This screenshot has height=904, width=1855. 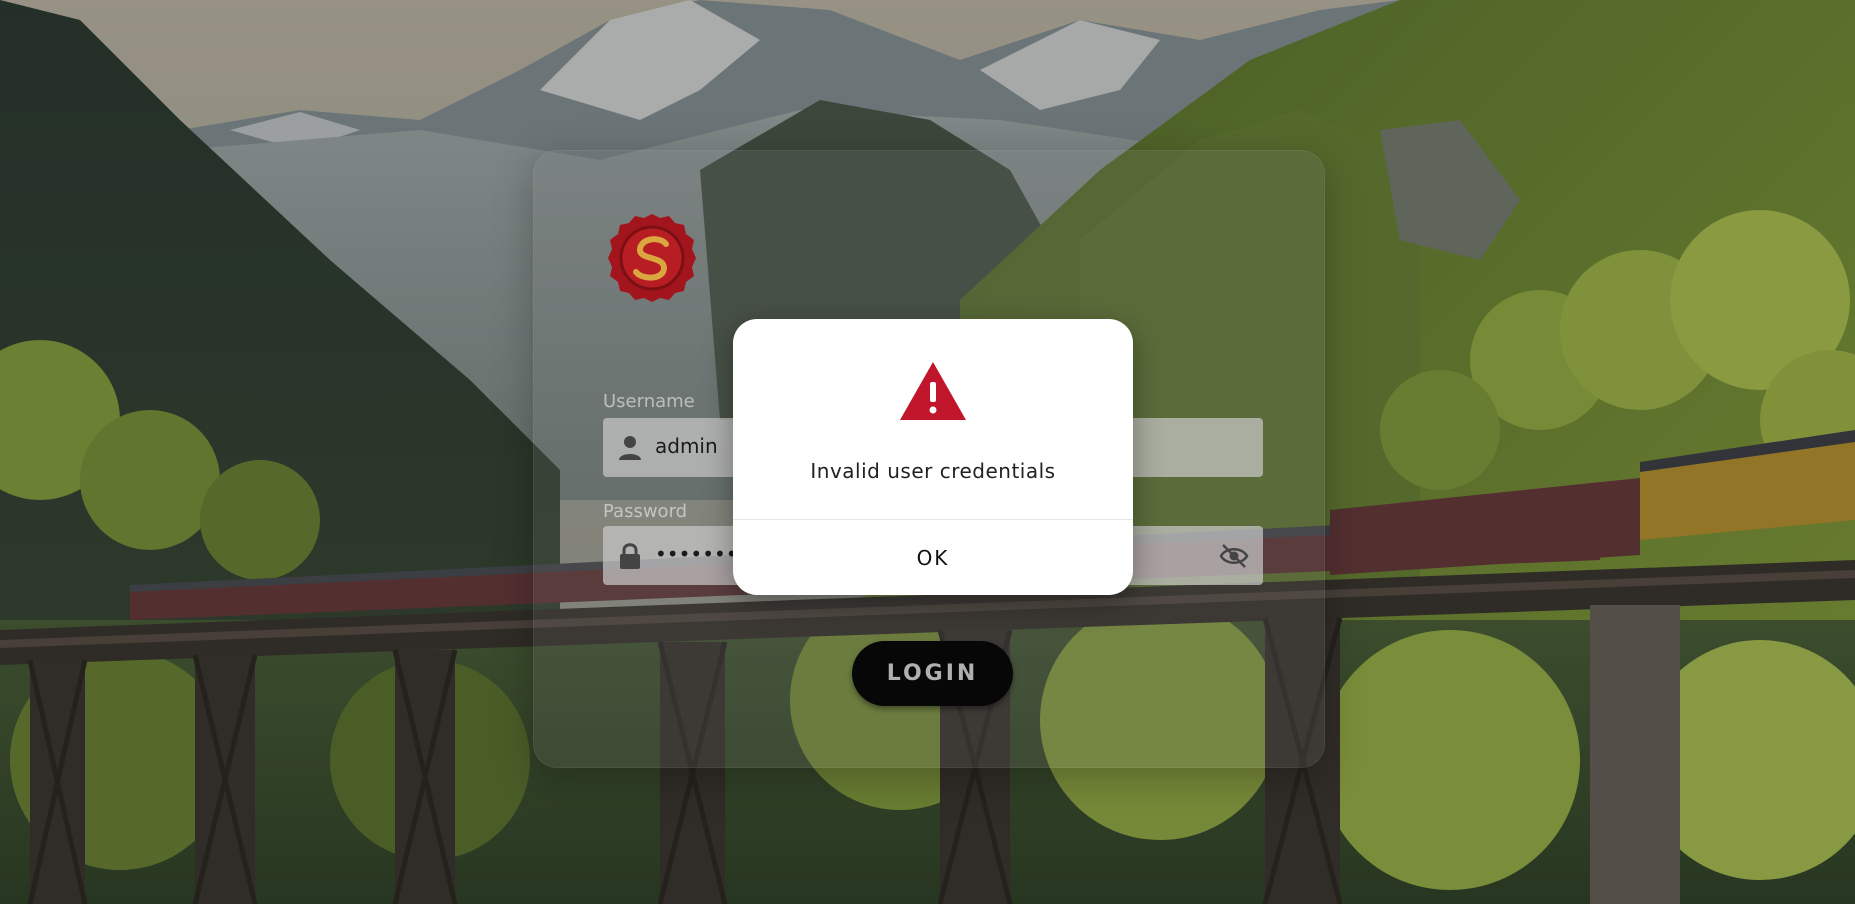 What do you see at coordinates (686, 446) in the screenshot?
I see `username-input: admin` at bounding box center [686, 446].